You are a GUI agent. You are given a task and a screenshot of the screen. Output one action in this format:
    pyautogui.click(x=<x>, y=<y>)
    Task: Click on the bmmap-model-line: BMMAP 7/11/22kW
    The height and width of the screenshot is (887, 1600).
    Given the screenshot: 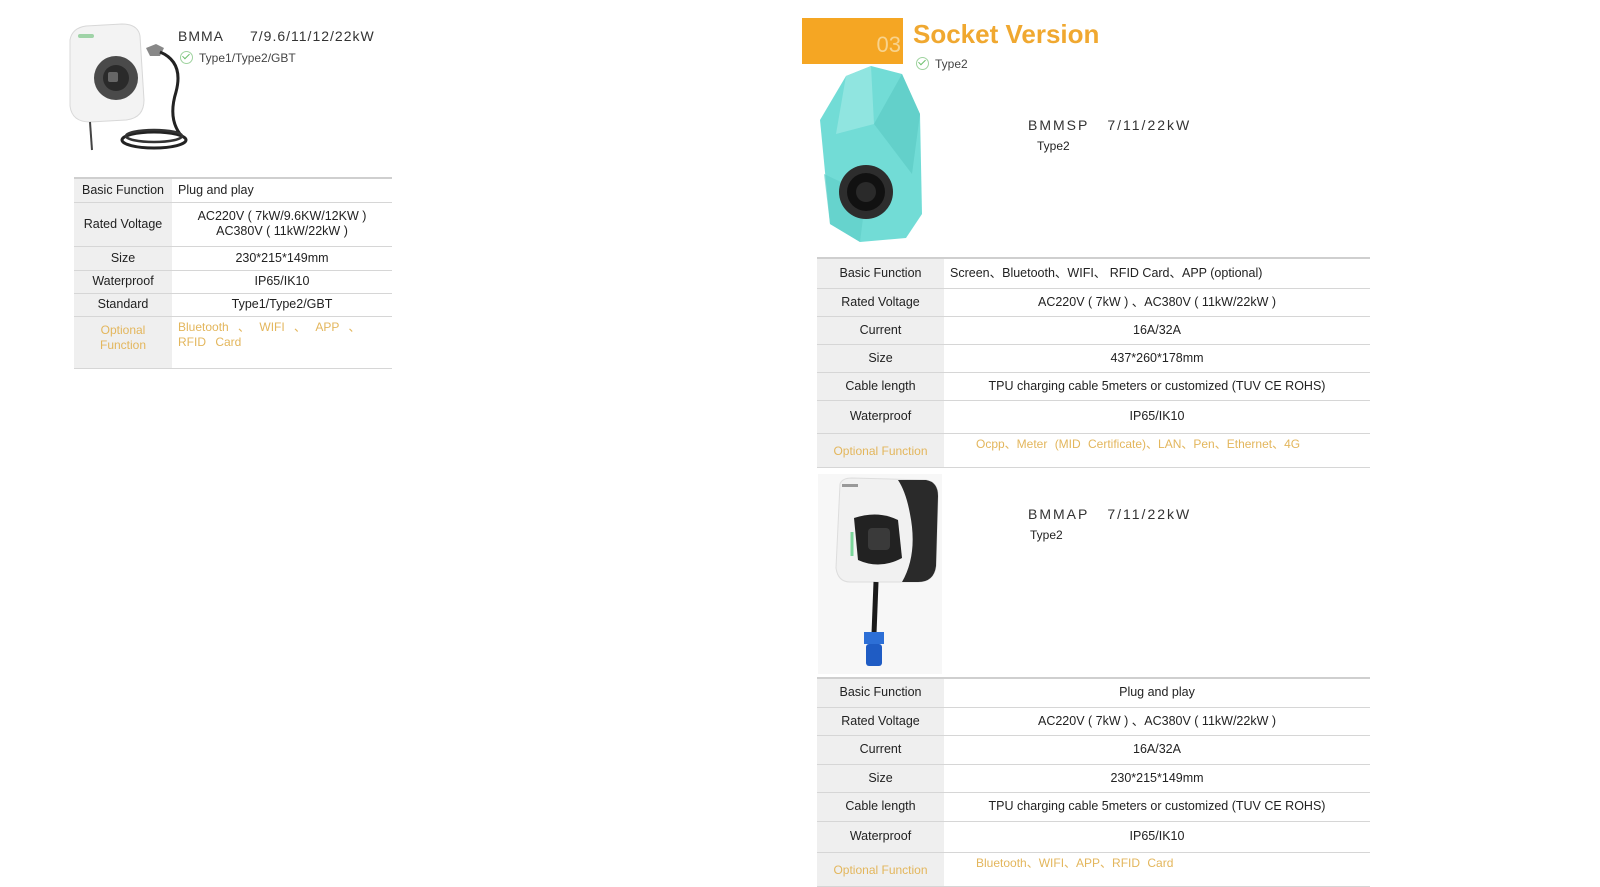 What is the action you would take?
    pyautogui.click(x=1109, y=514)
    